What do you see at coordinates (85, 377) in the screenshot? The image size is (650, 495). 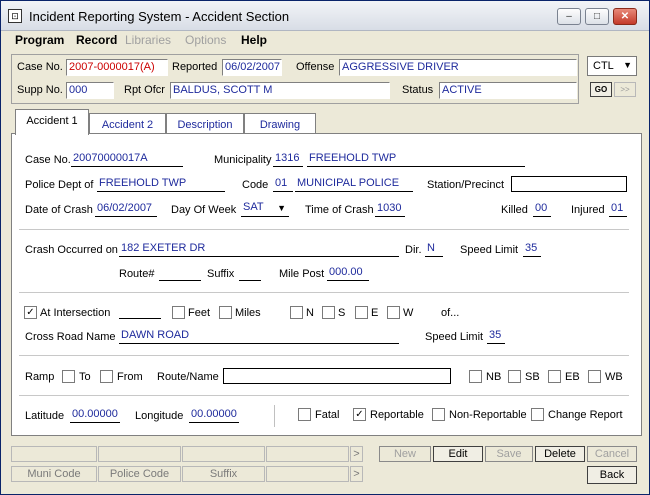 I see `ramp-to-label: To` at bounding box center [85, 377].